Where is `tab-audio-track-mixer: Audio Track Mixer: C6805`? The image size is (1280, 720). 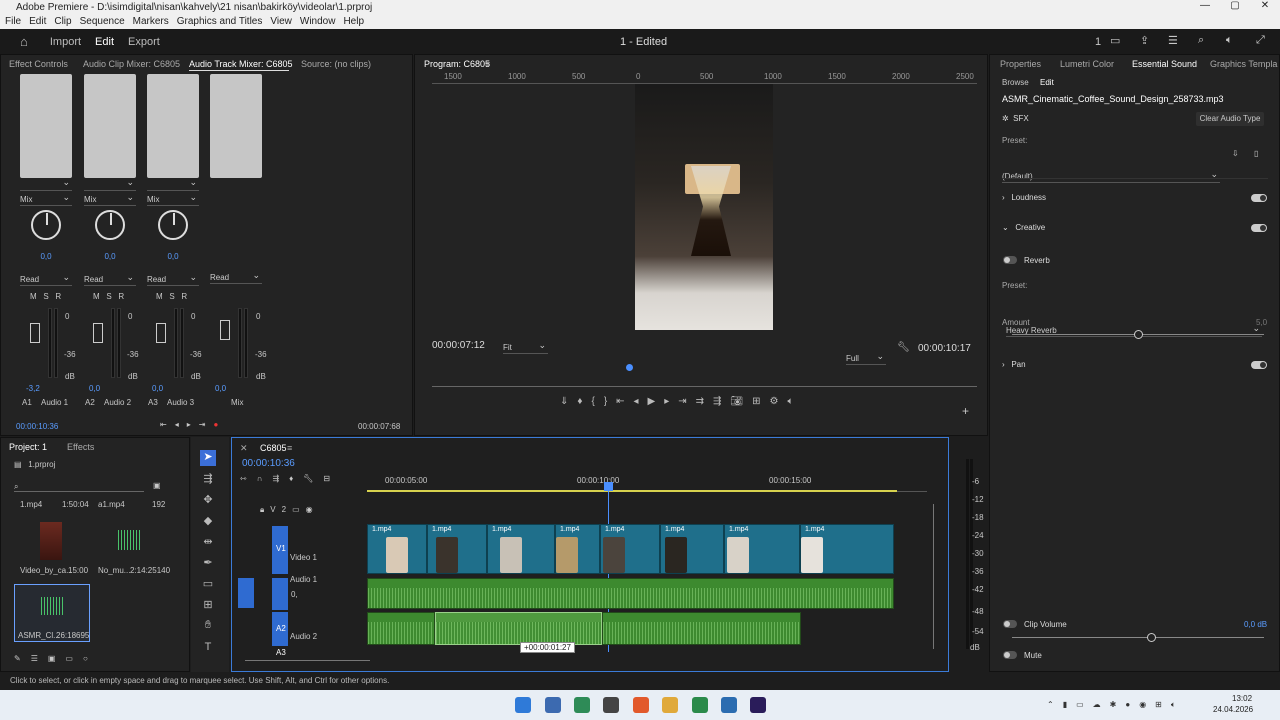 tab-audio-track-mixer: Audio Track Mixer: C6805 is located at coordinates (241, 64).